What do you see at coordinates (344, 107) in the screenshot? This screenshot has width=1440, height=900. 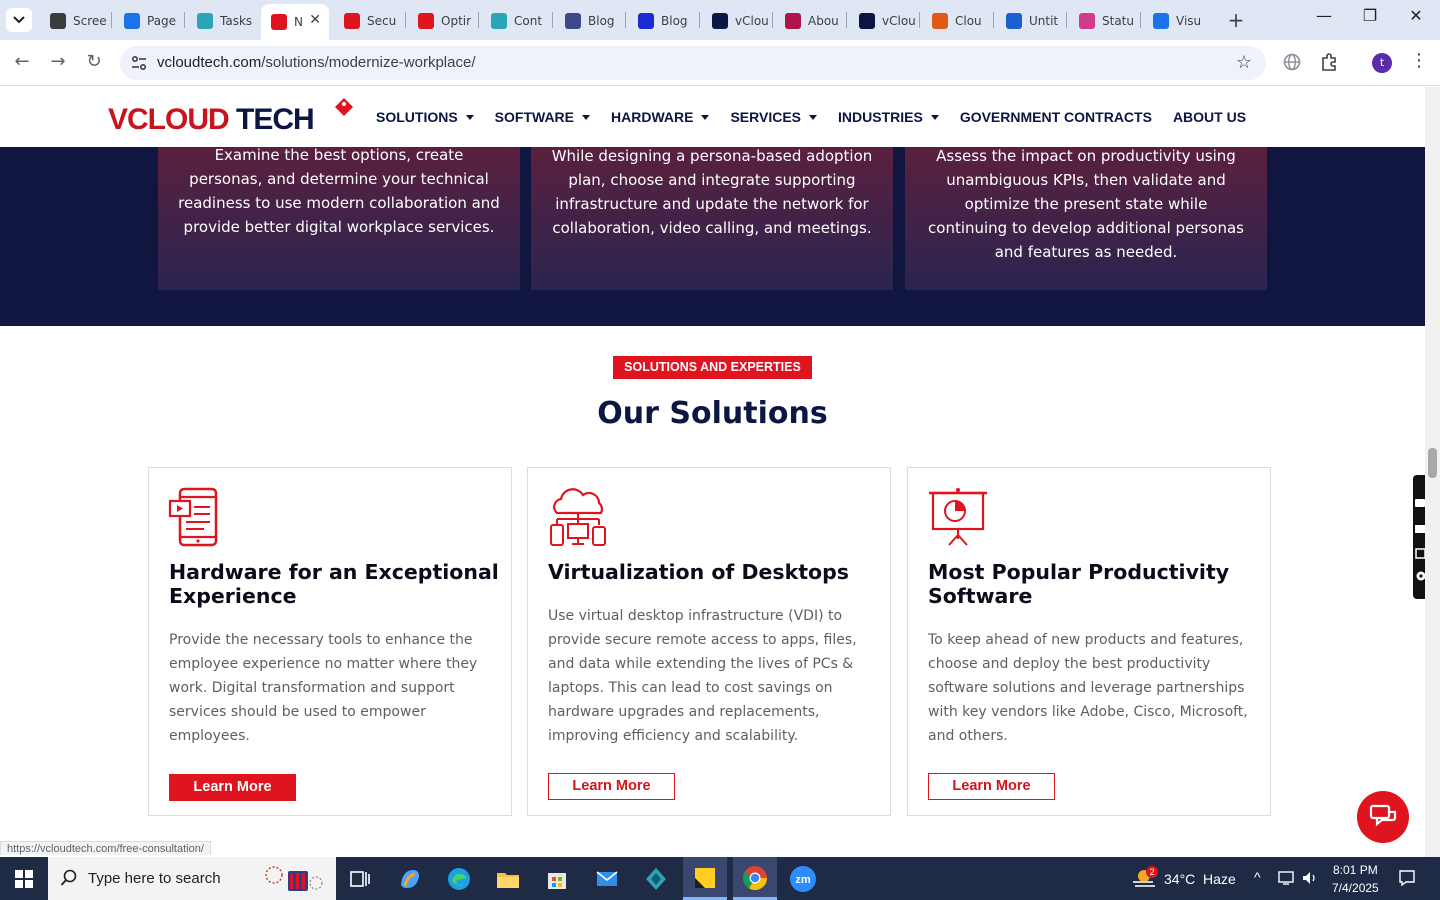 I see `logo-tag-icon` at bounding box center [344, 107].